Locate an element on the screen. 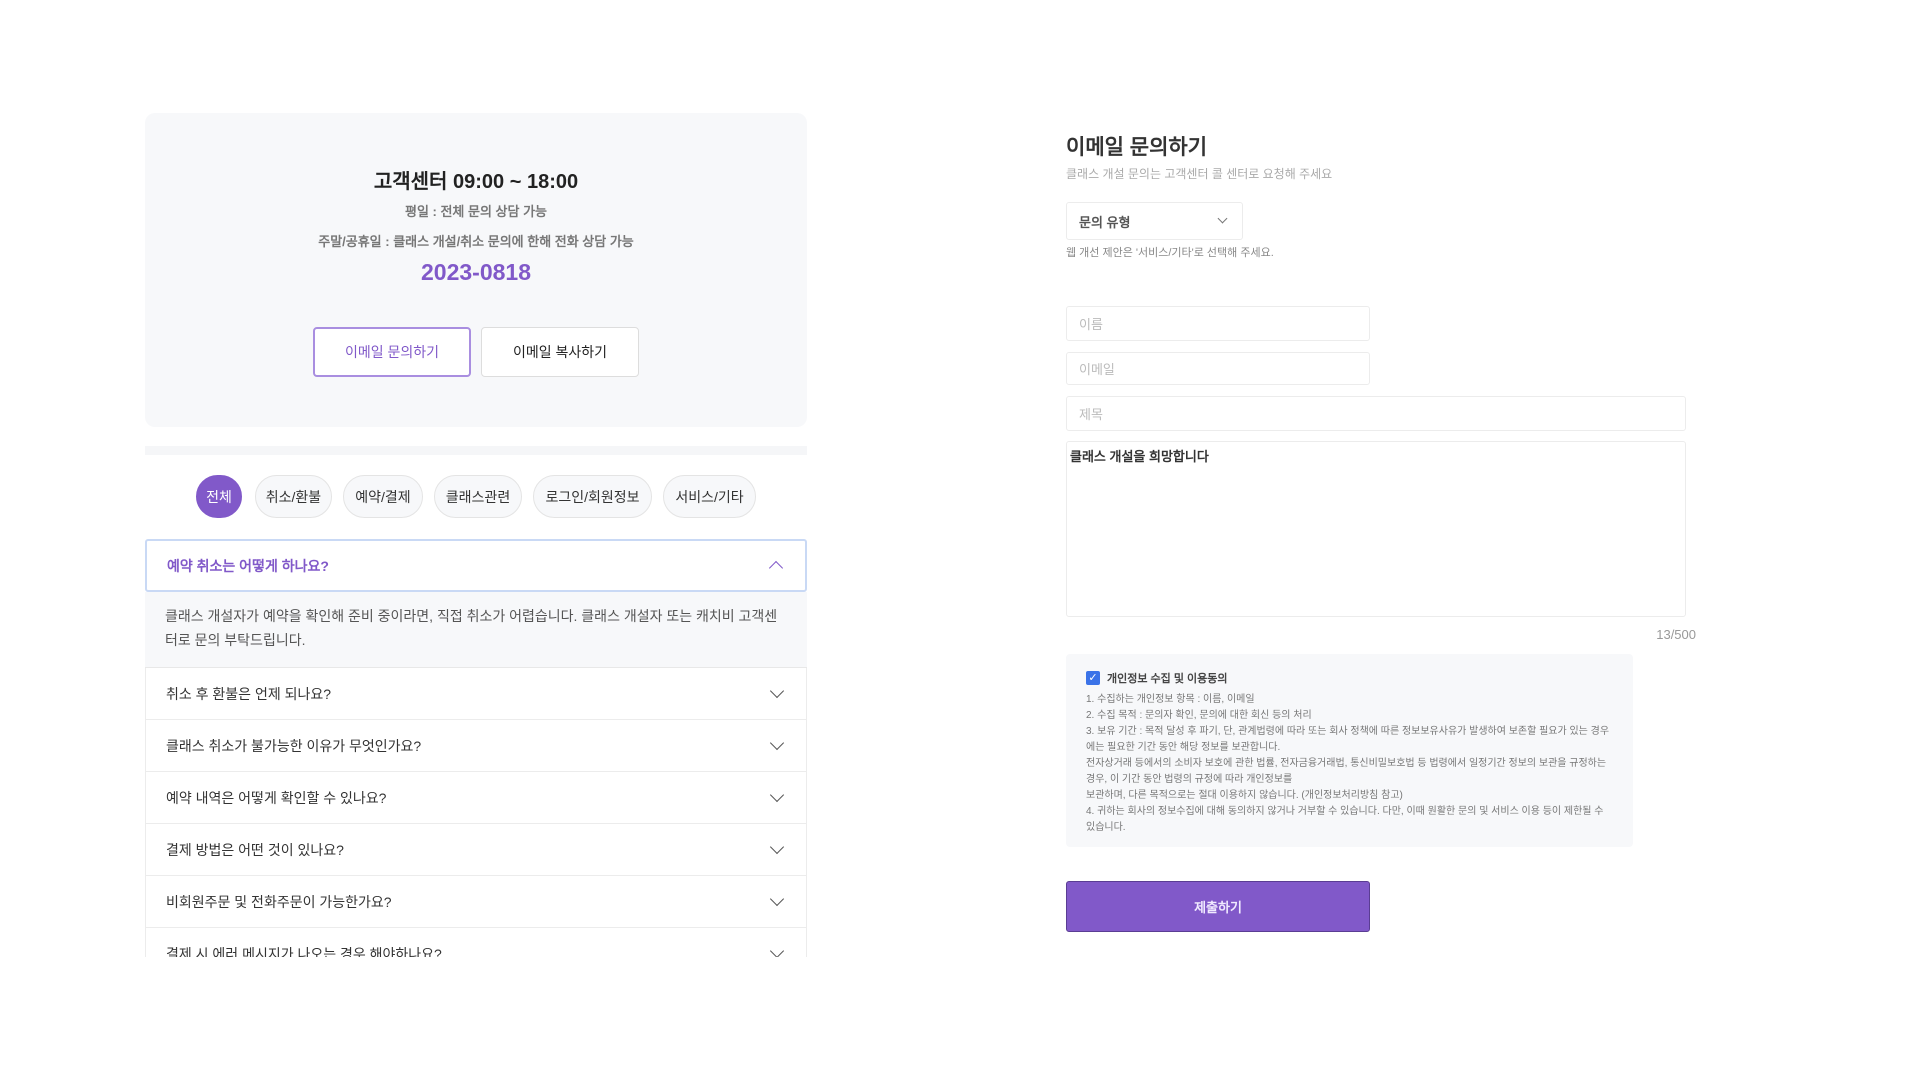  name-input: 이름 is located at coordinates (1218, 323).